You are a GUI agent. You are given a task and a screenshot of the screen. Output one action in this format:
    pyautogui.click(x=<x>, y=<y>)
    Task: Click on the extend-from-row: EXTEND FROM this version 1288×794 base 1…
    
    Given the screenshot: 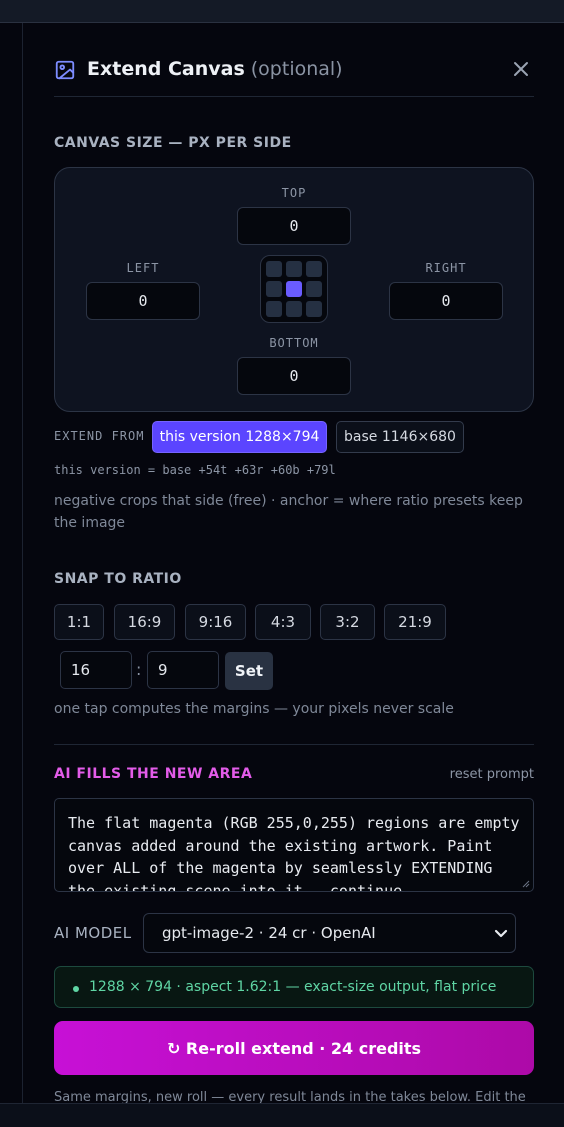 What is the action you would take?
    pyautogui.click(x=294, y=437)
    